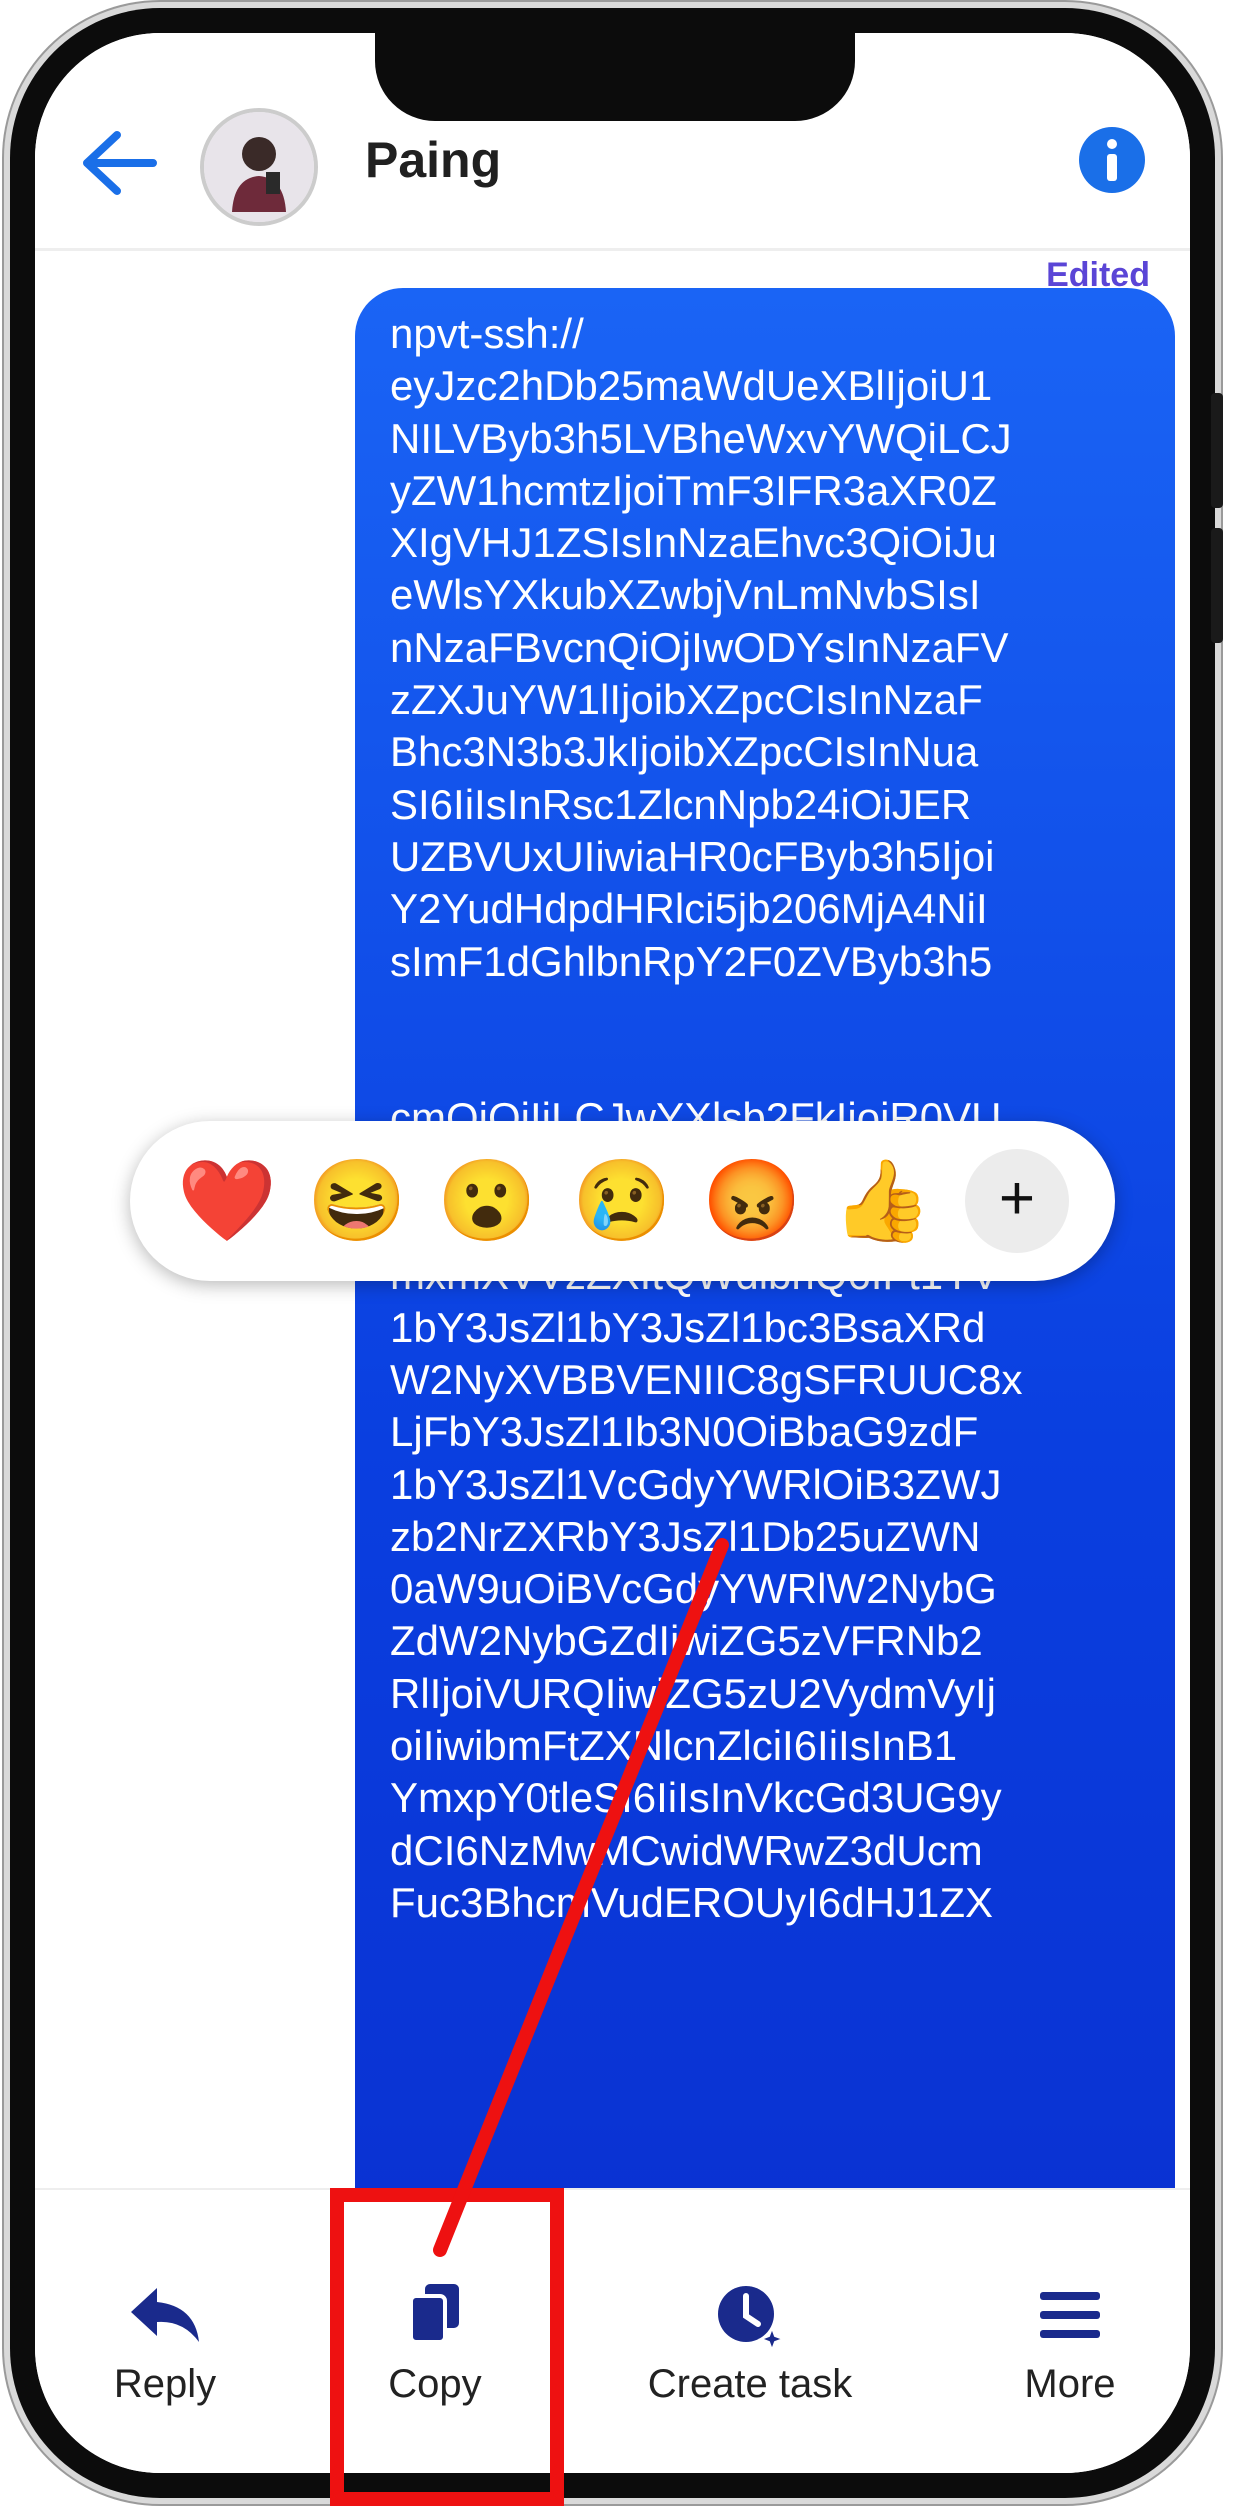 The height and width of the screenshot is (2509, 1235). Describe the element at coordinates (487, 1201) in the screenshot. I see `surprised-emoji: 😮` at that location.